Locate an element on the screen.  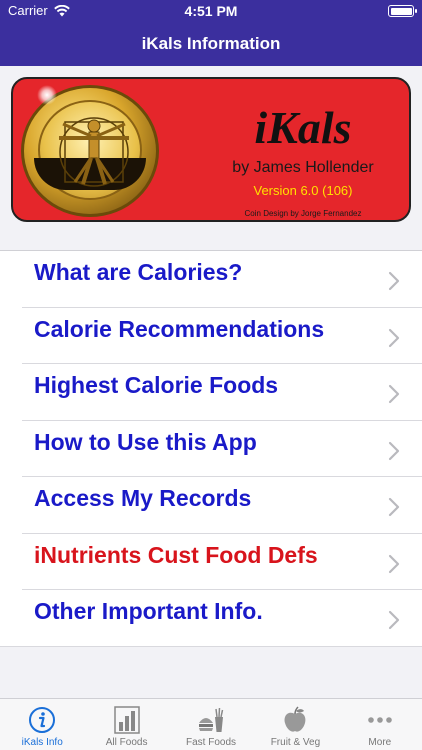
fast-food-icon is located at coordinates (211, 719).